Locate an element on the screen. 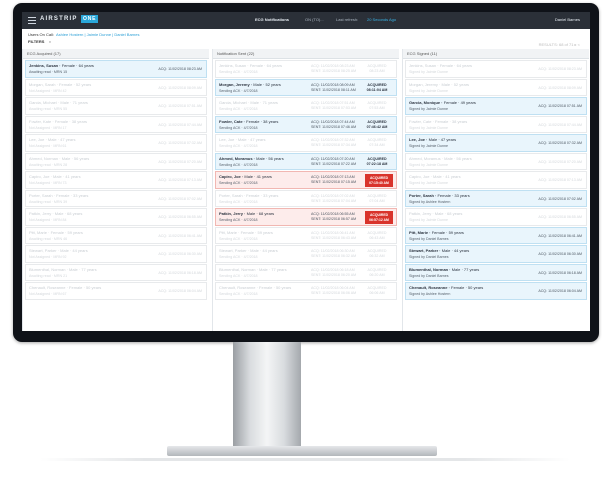 Image resolution: width=602 pixels, height=491 pixels. patient-name: Porter, Sarah · Female · 33 years is located at coordinates (248, 195).